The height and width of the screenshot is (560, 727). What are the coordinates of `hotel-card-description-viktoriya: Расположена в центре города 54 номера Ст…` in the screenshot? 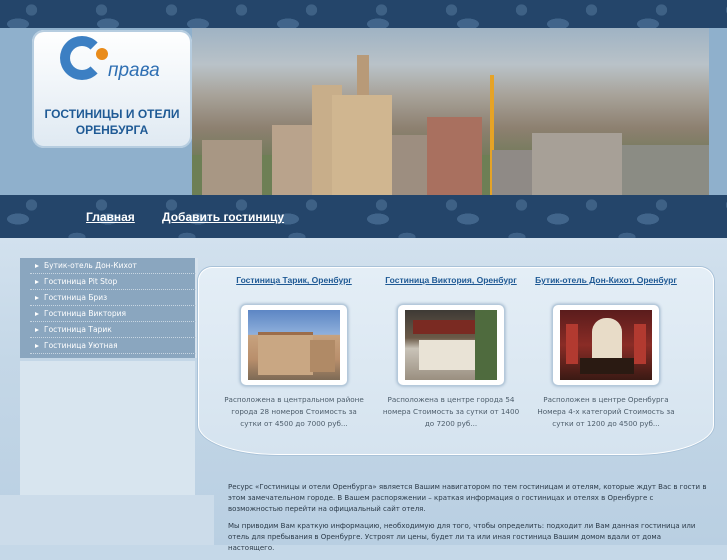 It's located at (451, 411).